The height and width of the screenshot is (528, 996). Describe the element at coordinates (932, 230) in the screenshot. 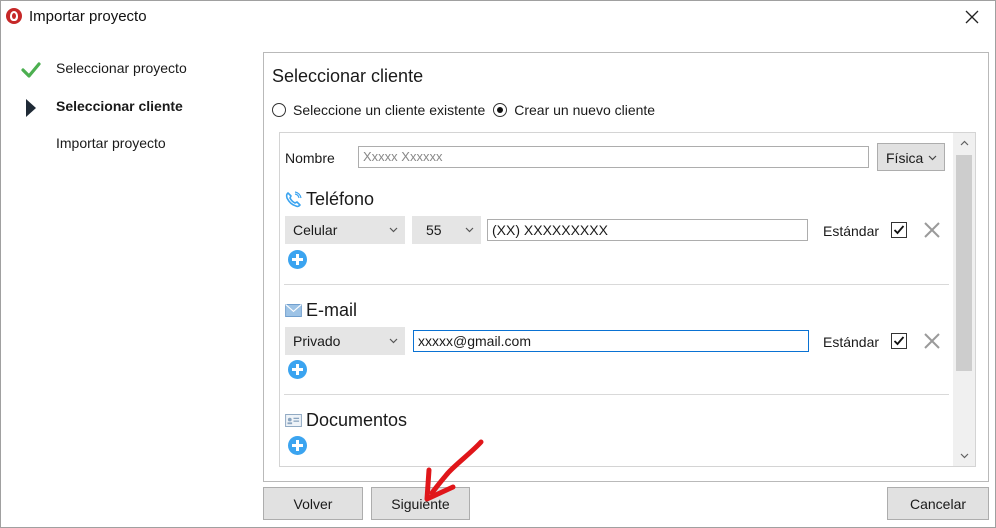

I see `remove-phone-icon` at that location.